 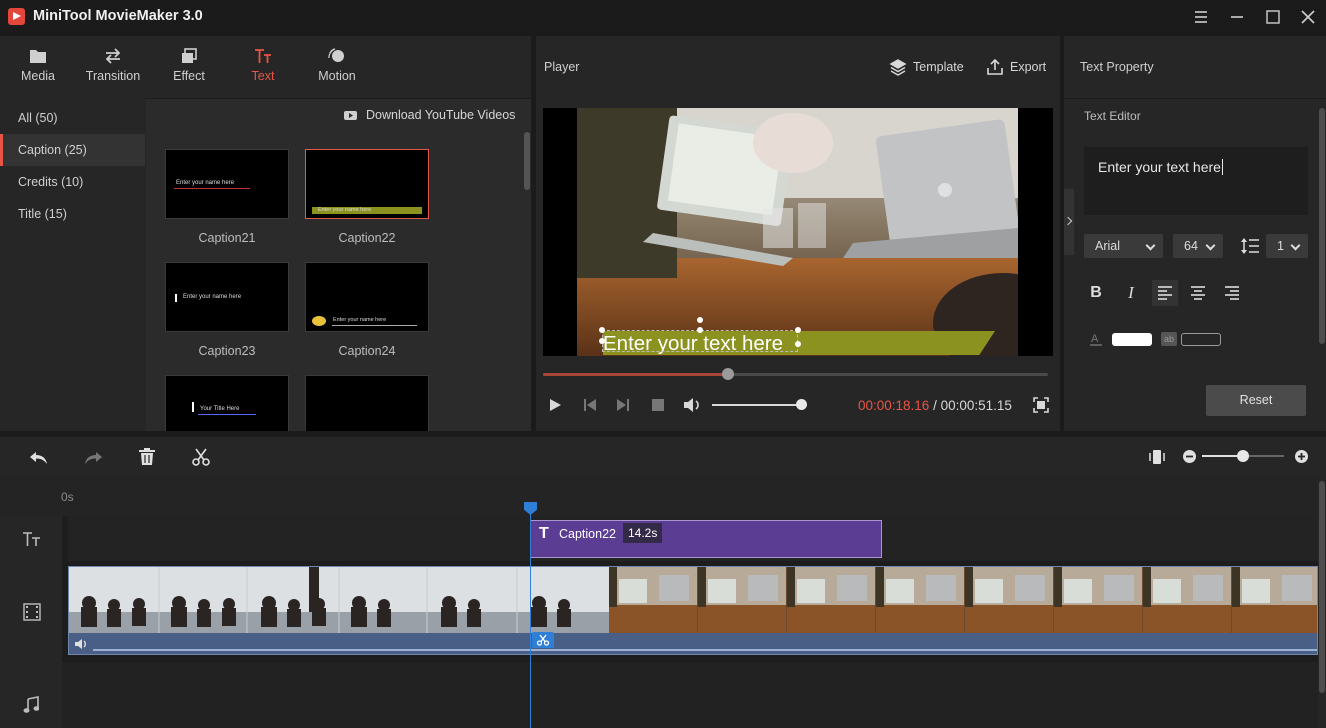 What do you see at coordinates (623, 406) in the screenshot?
I see `next-frame-button` at bounding box center [623, 406].